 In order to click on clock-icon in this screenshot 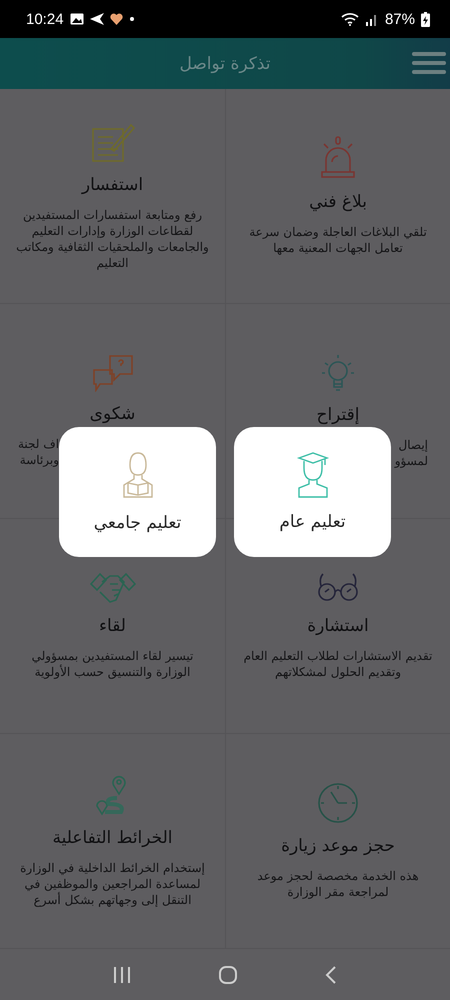, I will do `click(338, 803)`.